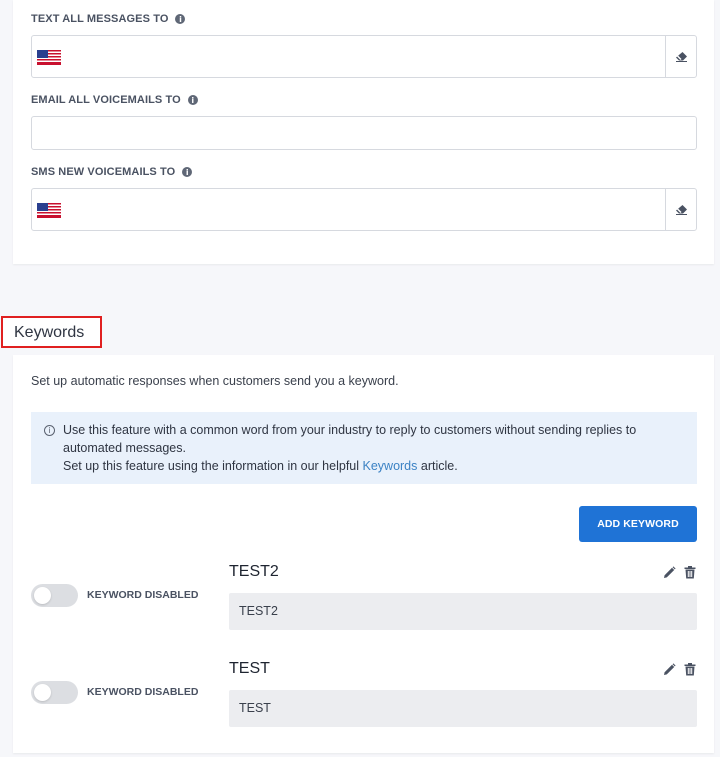 This screenshot has height=757, width=720. What do you see at coordinates (114, 100) in the screenshot?
I see `email-voicemails-label: EMAIL ALL VOICEMAILS TO i` at bounding box center [114, 100].